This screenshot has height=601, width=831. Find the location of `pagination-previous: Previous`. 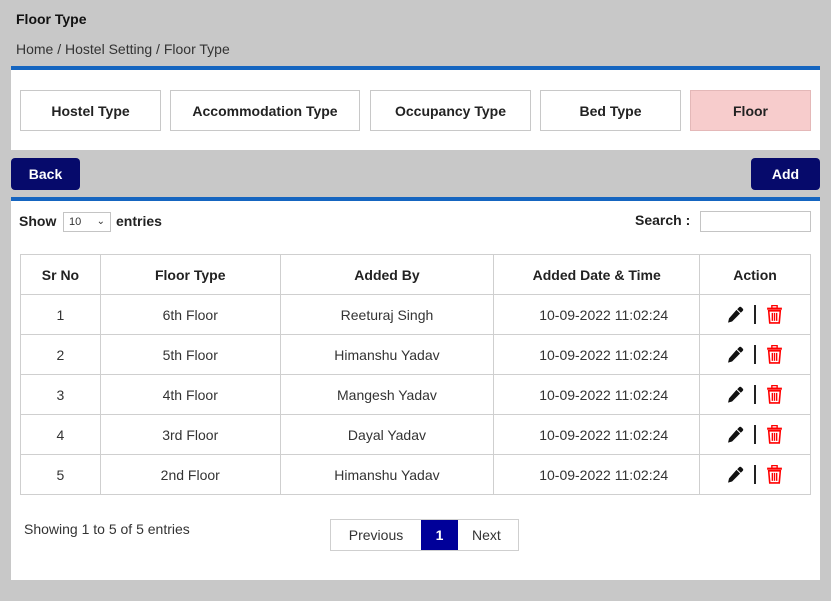

pagination-previous: Previous is located at coordinates (376, 535).